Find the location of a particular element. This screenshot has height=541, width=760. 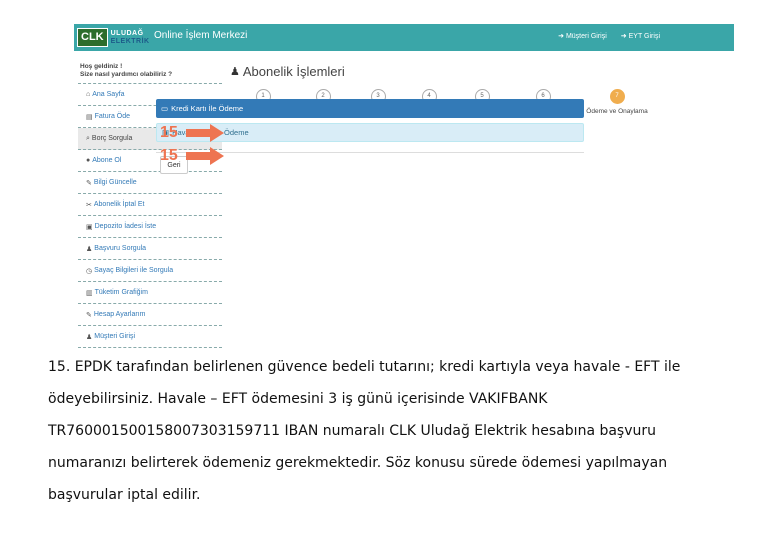

sidebar-item: ▣ Depozito İadesi İste is located at coordinates (150, 227).